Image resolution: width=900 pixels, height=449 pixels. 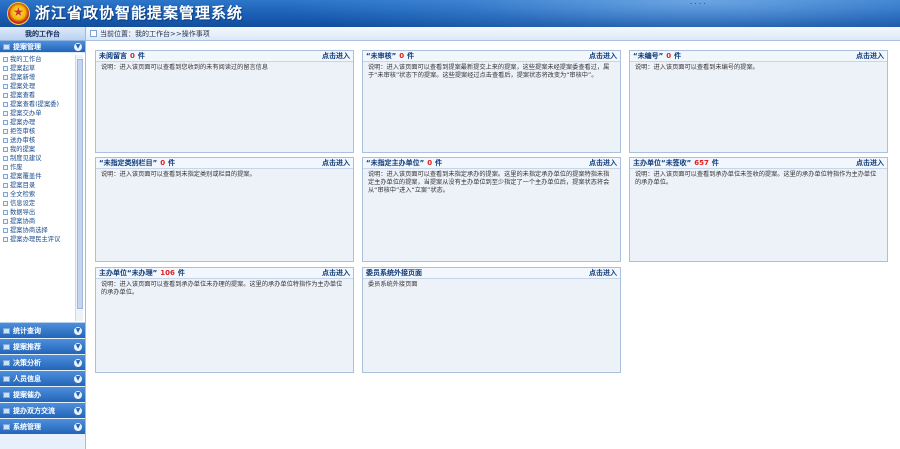 I want to click on sidebar-menu-item-label: 提案处理, so click(x=23, y=86).